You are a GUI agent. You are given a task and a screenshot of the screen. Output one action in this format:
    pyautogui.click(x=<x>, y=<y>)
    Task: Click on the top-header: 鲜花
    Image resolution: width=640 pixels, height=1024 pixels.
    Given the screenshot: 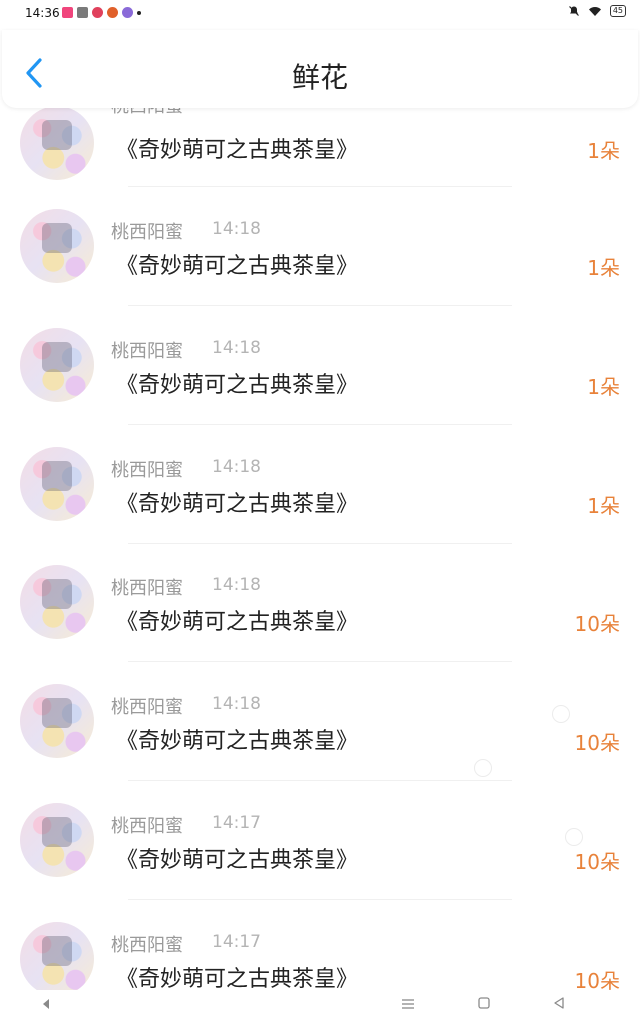 What is the action you would take?
    pyautogui.click(x=320, y=69)
    